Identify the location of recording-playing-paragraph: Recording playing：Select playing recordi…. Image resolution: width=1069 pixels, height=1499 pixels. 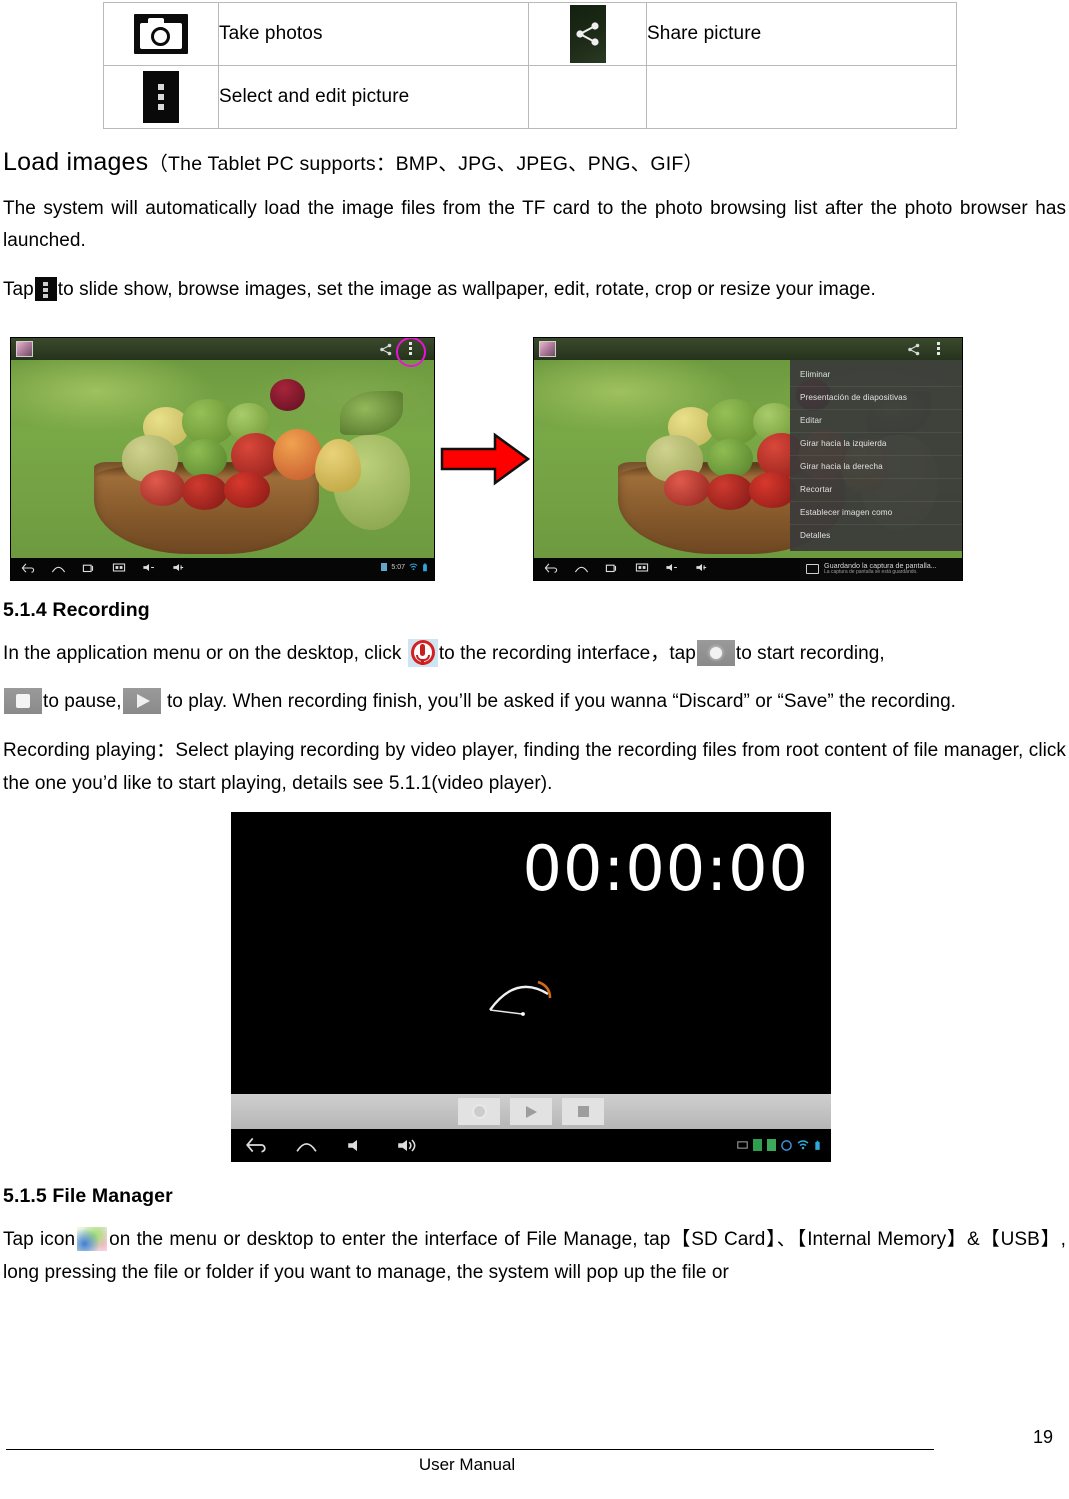
(534, 766).